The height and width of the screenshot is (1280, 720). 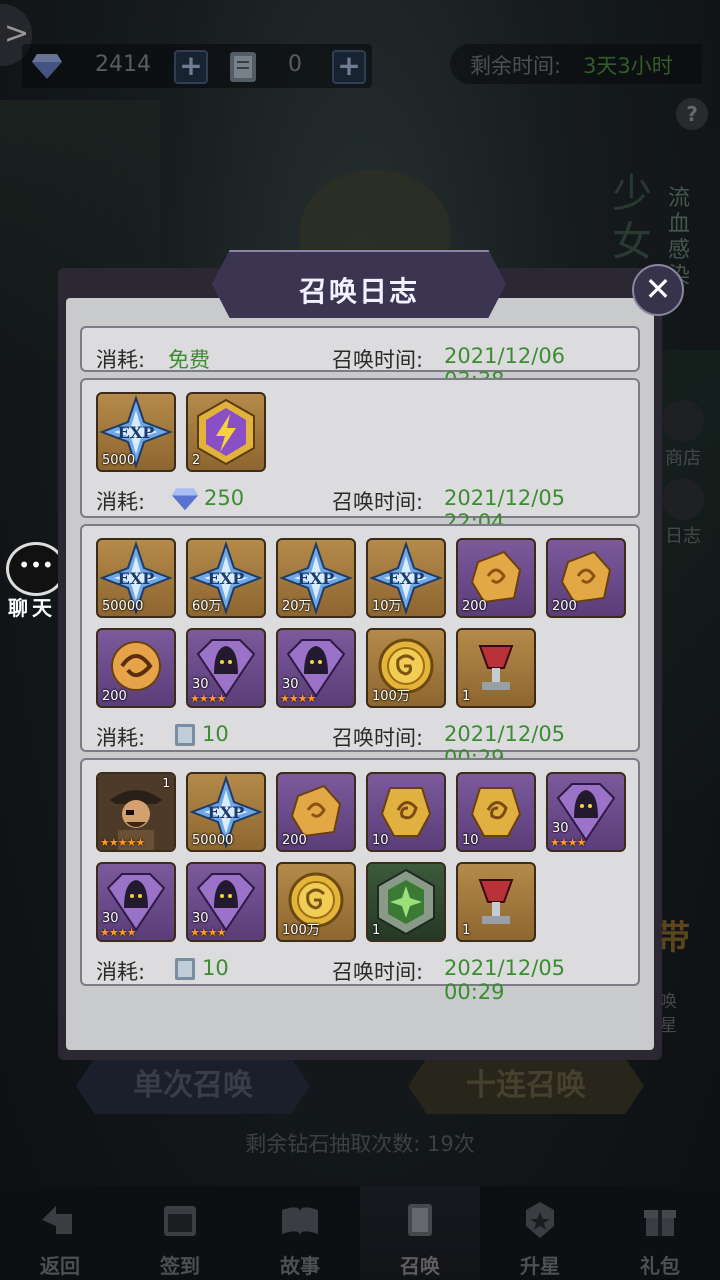 What do you see at coordinates (505, 980) in the screenshot?
I see `time-value: 2021/12/05 00:29` at bounding box center [505, 980].